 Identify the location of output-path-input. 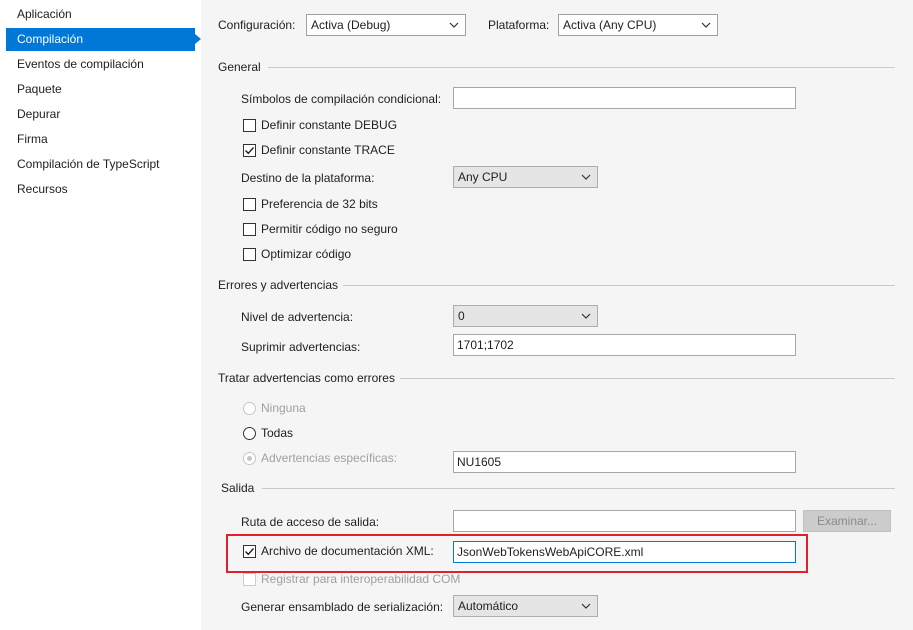
(624, 521).